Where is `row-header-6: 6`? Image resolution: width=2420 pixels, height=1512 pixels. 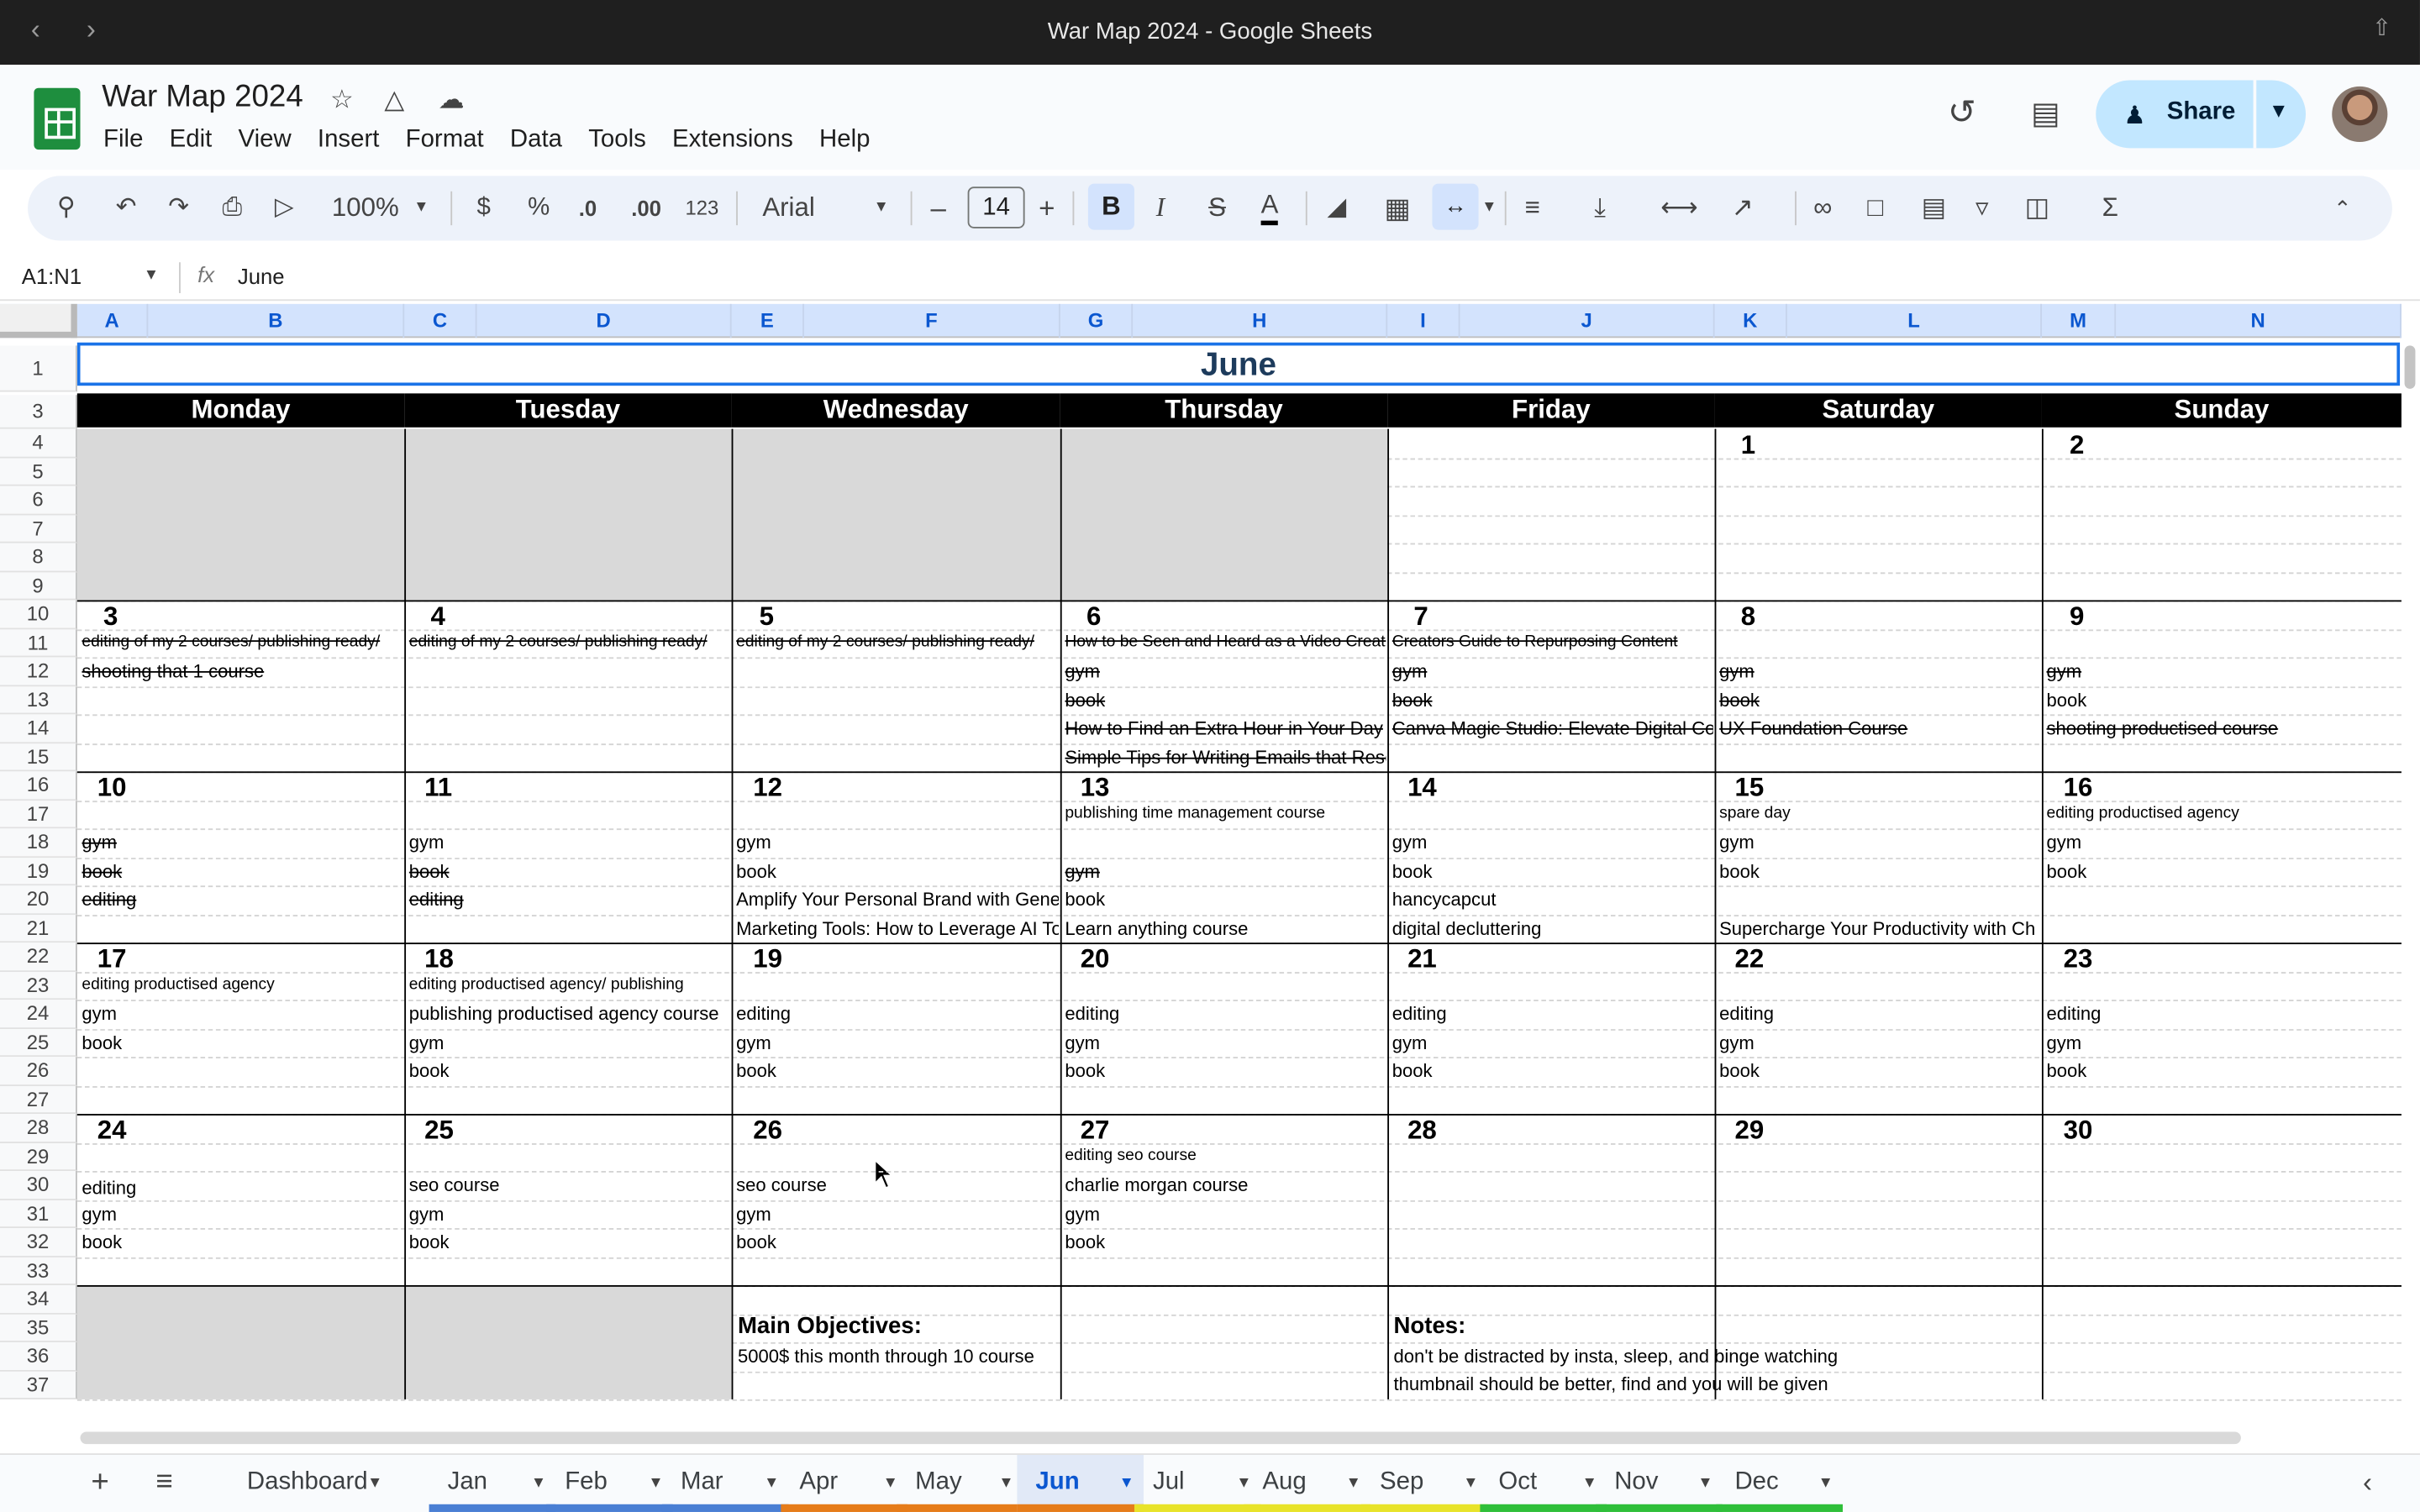
row-header-6: 6 is located at coordinates (38, 500).